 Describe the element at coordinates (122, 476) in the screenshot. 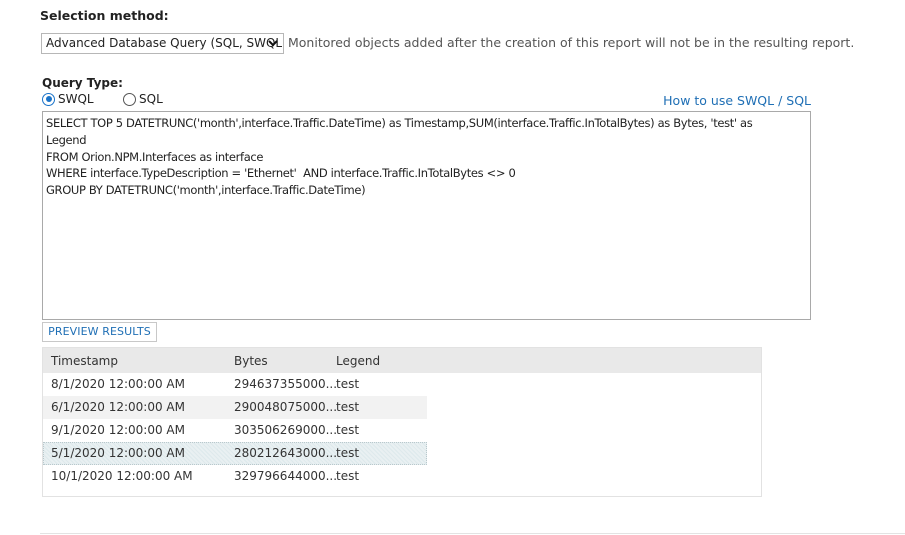

I see `cell-timestamp: 10/1/2020 12:00:00 AM` at that location.